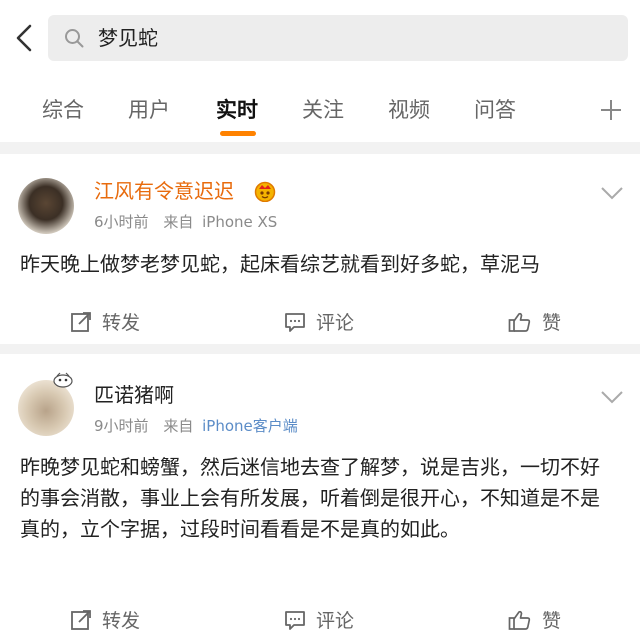  What do you see at coordinates (238, 133) in the screenshot?
I see `active-tab-indicator` at bounding box center [238, 133].